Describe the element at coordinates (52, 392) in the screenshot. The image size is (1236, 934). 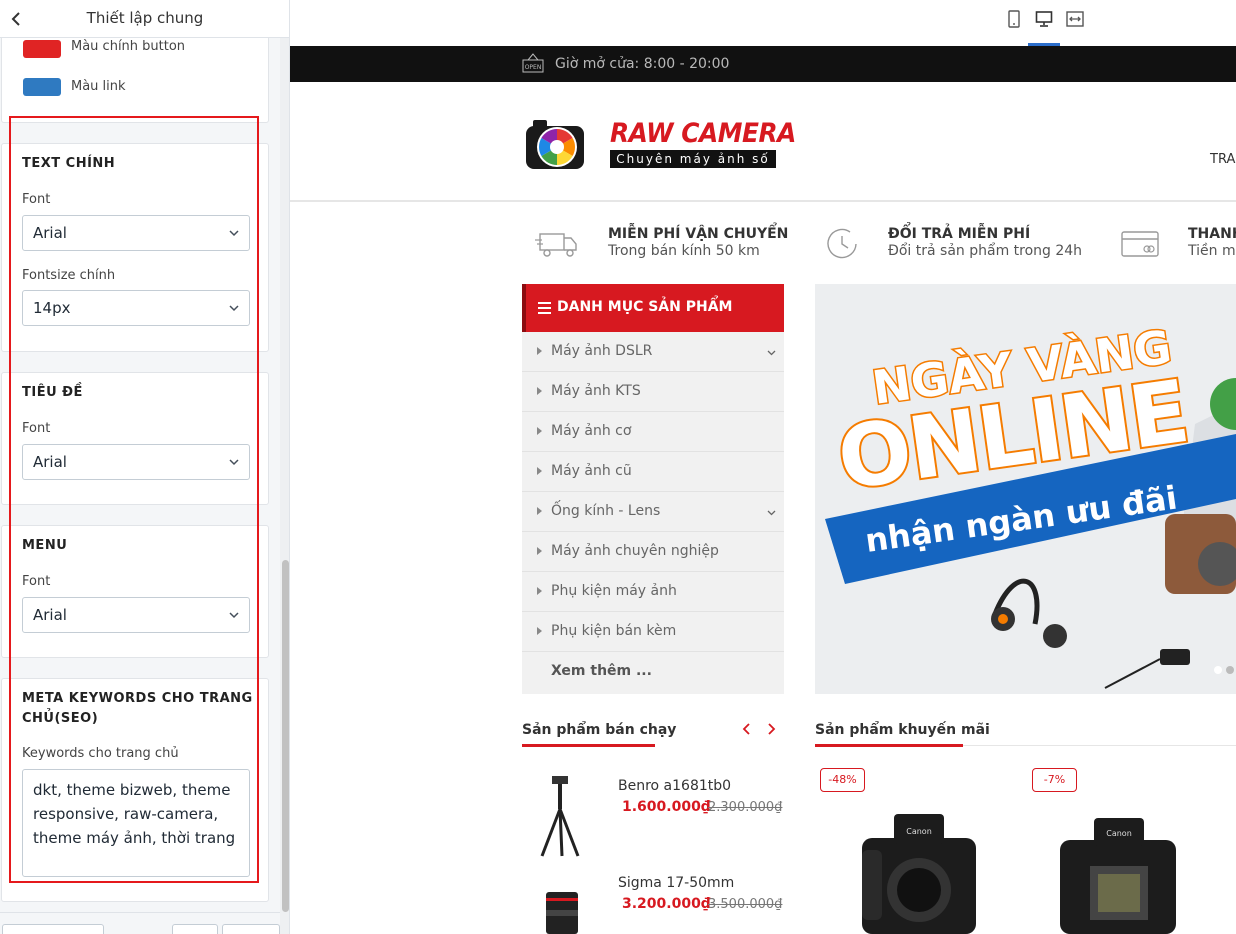
I see `section-title: TIÊU ĐỀ` at that location.